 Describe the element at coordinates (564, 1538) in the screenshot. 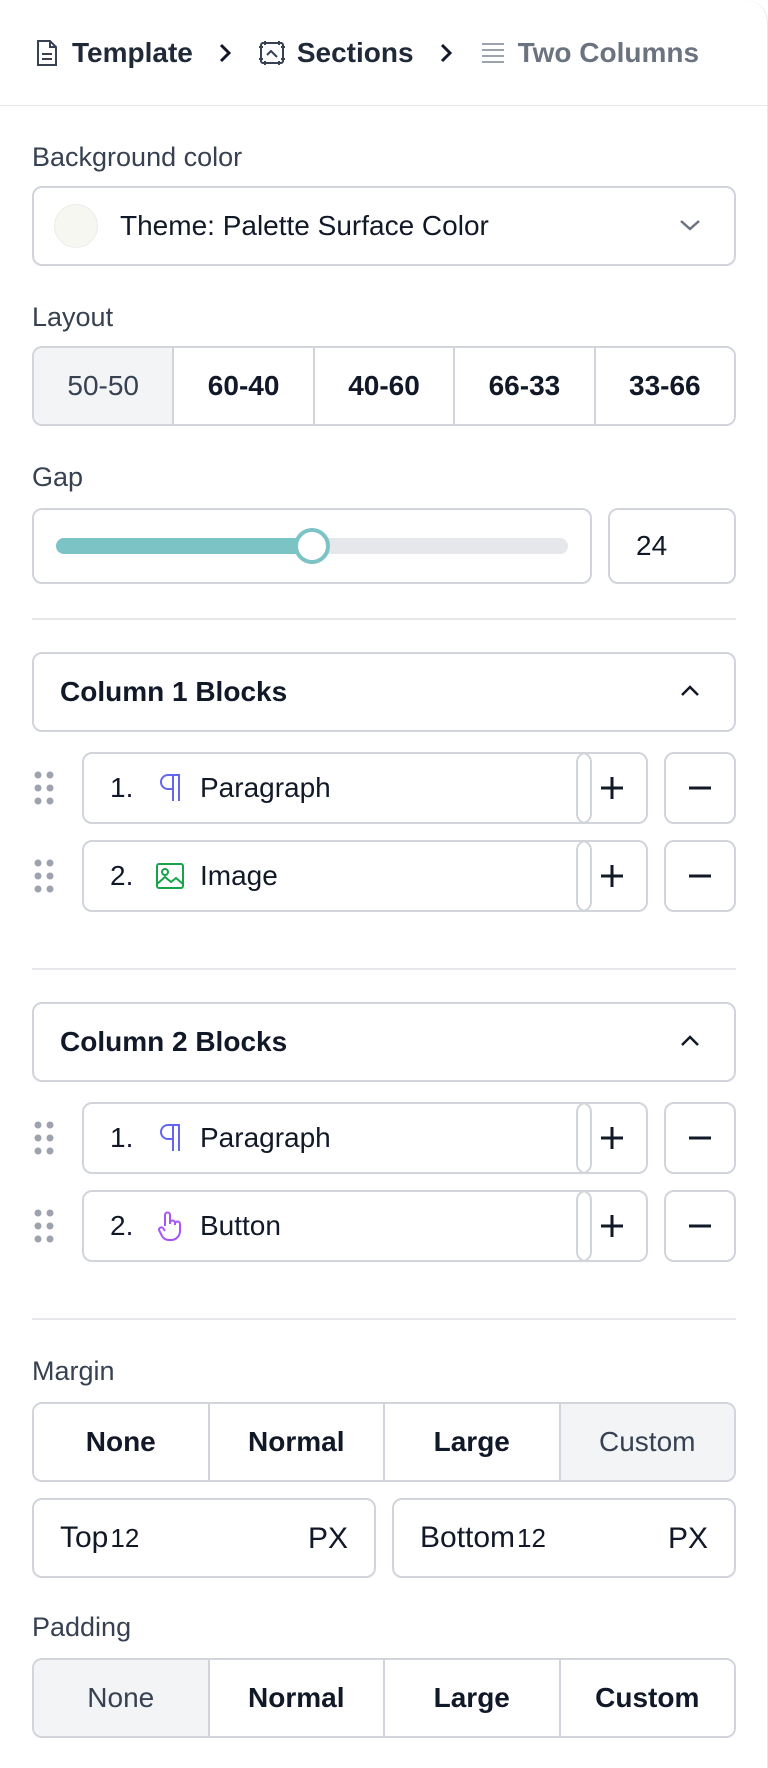

I see `margin-bottom-input: Bottom 12 PX` at that location.